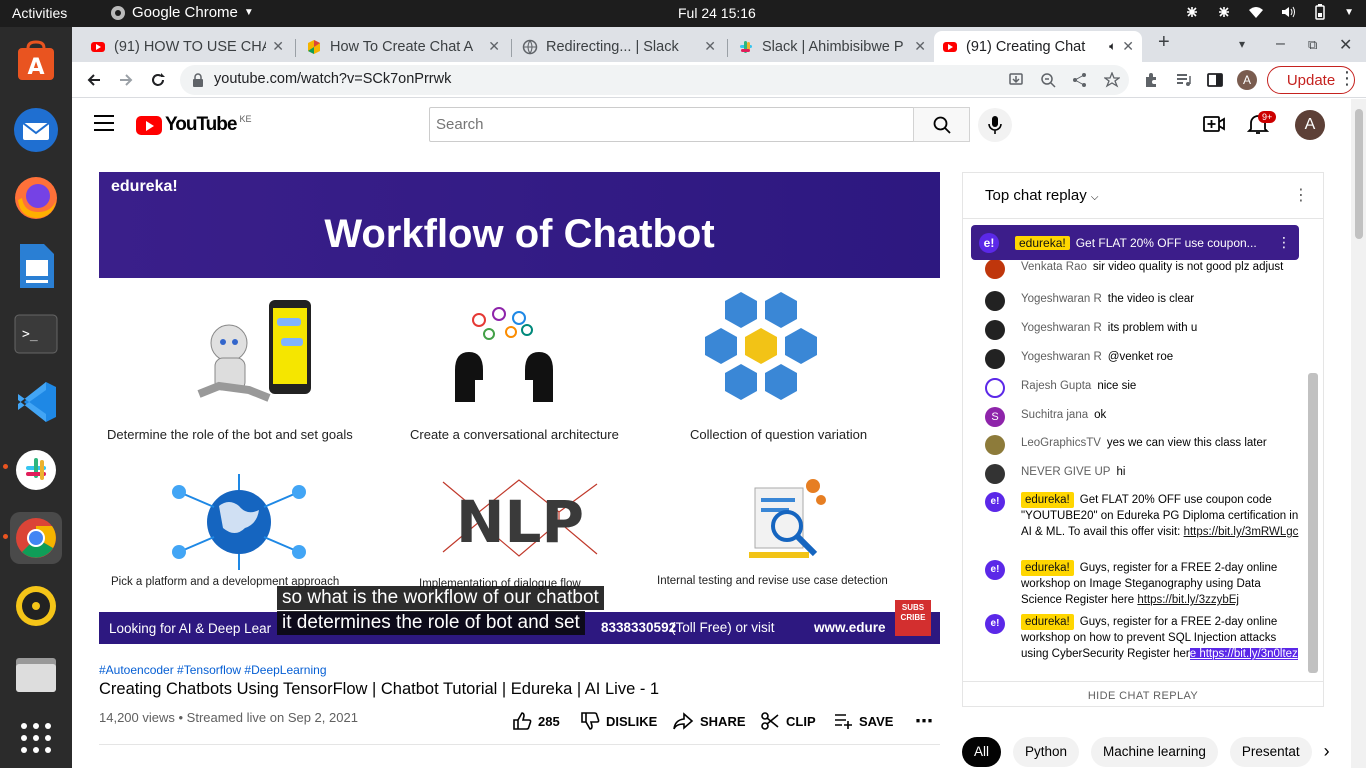 The image size is (1366, 768). Describe the element at coordinates (1183, 80) in the screenshot. I see `media-control-icon` at that location.